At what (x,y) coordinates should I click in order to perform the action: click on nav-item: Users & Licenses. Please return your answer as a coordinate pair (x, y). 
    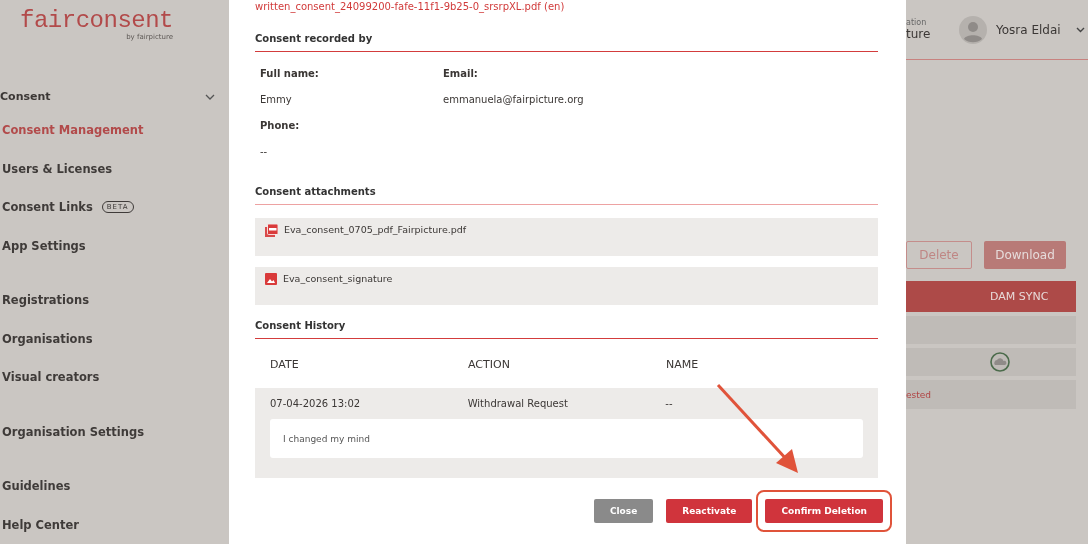
    Looking at the image, I should click on (57, 168).